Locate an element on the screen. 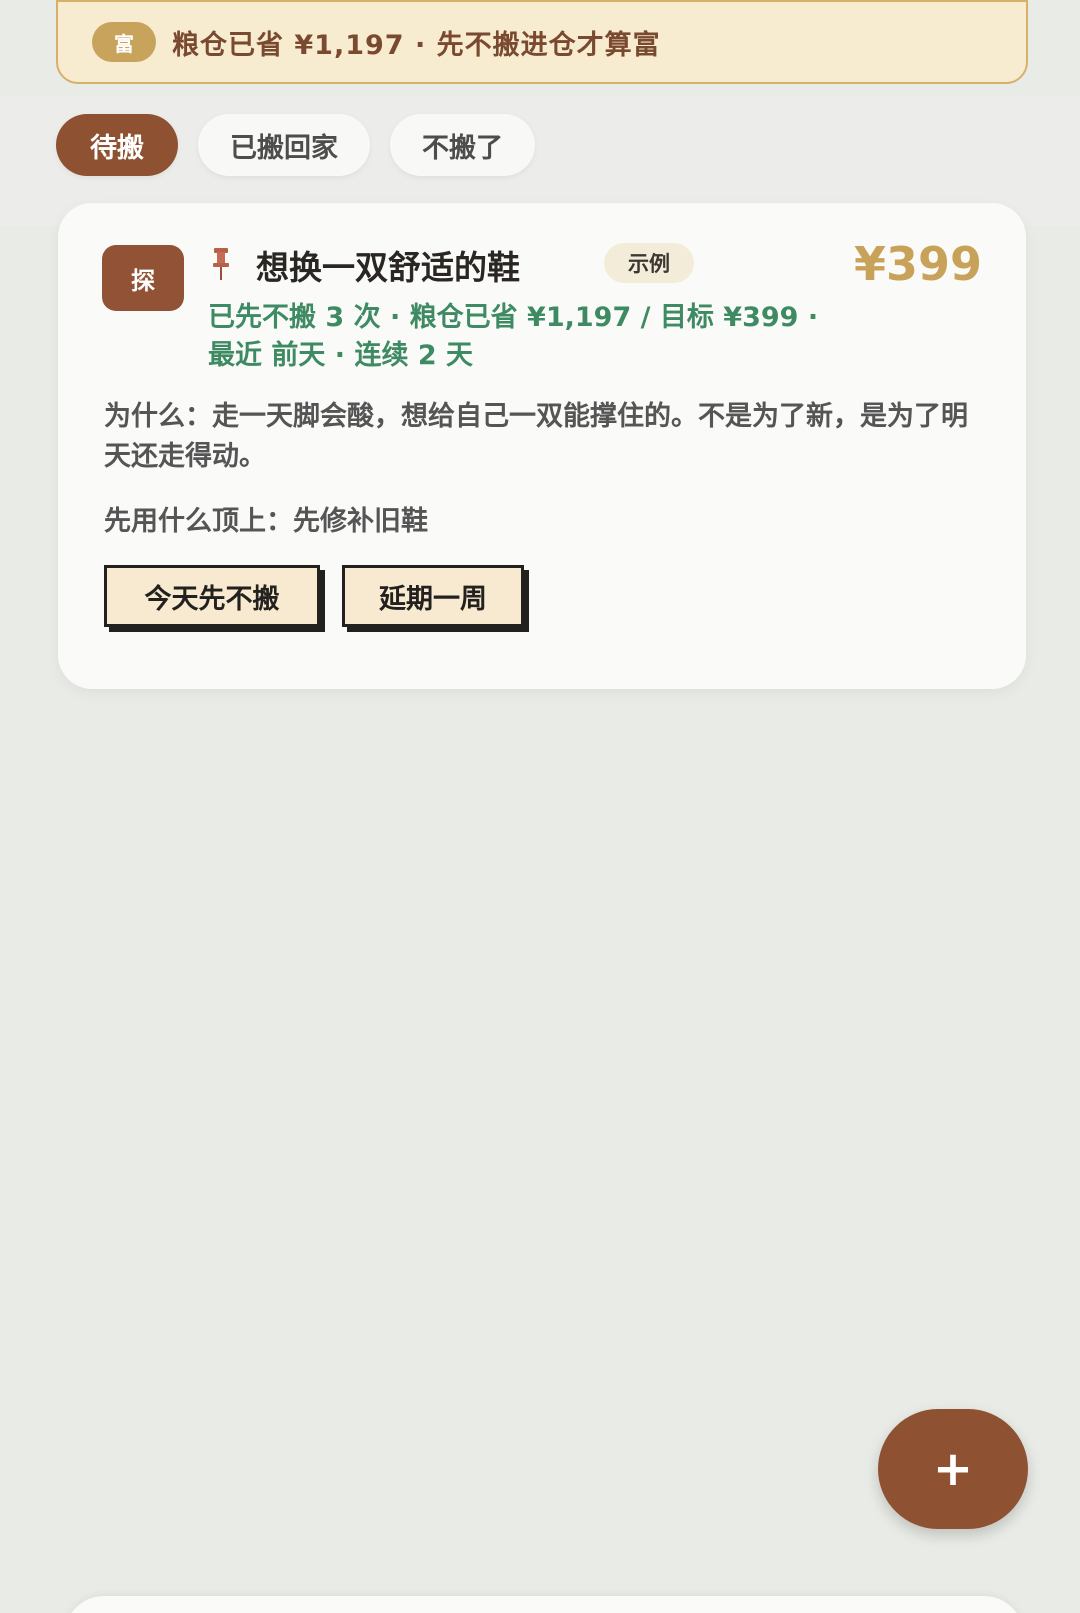 This screenshot has height=1613, width=1080. plus-icon: + is located at coordinates (953, 1469).